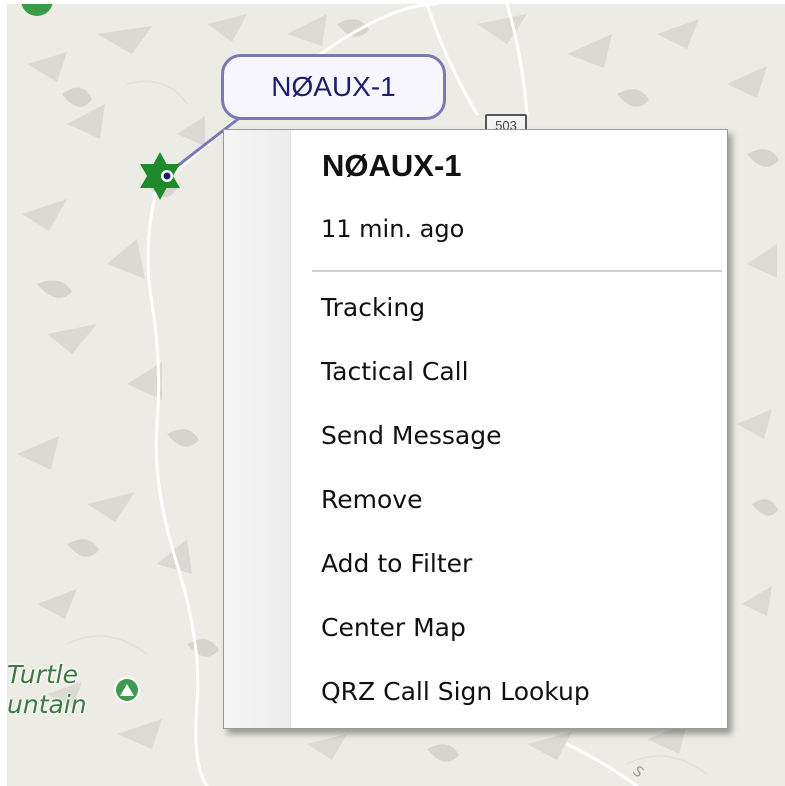  What do you see at coordinates (47, 704) in the screenshot?
I see `place-name-line2: untain` at bounding box center [47, 704].